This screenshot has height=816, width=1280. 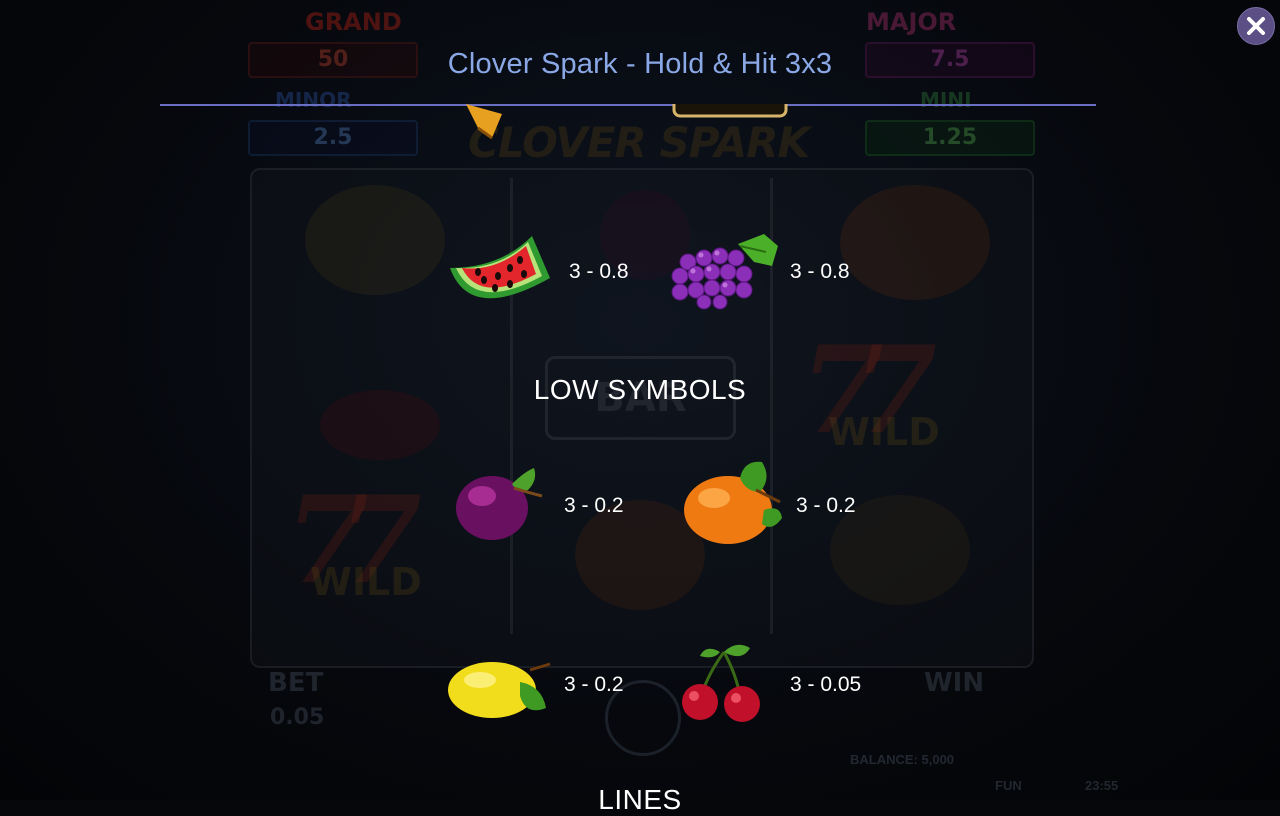 What do you see at coordinates (946, 100) in the screenshot?
I see `jackpot-mini-label: MINI` at bounding box center [946, 100].